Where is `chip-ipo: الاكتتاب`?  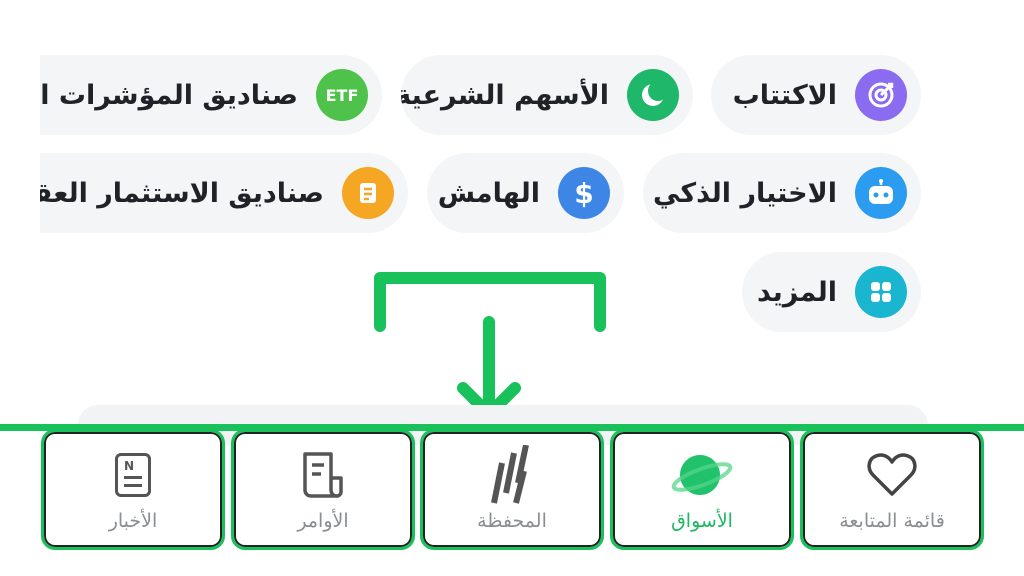
chip-ipo: الاكتتاب is located at coordinates (816, 95).